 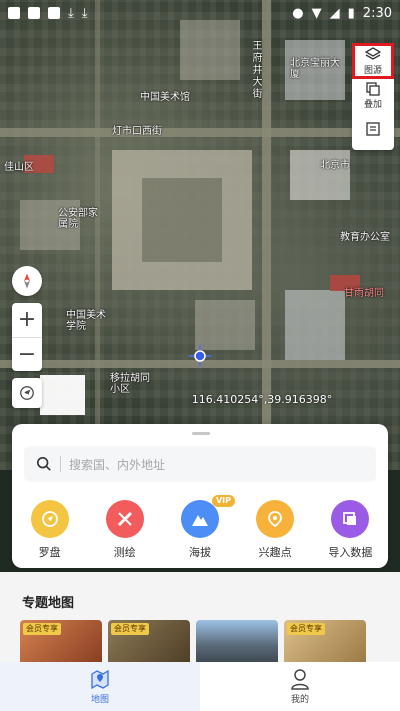 What do you see at coordinates (124, 552) in the screenshot?
I see `tool-label: 测绘` at bounding box center [124, 552].